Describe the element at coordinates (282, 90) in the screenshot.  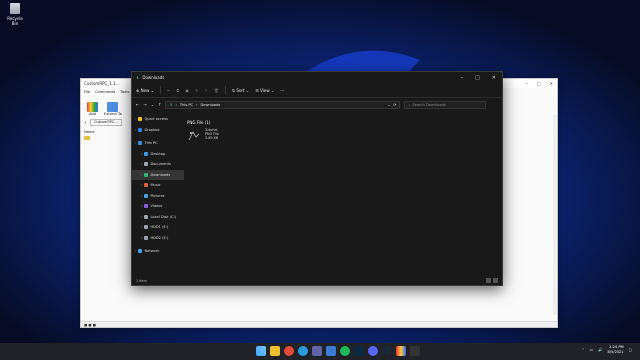
I see `more-options-button: ···` at that location.